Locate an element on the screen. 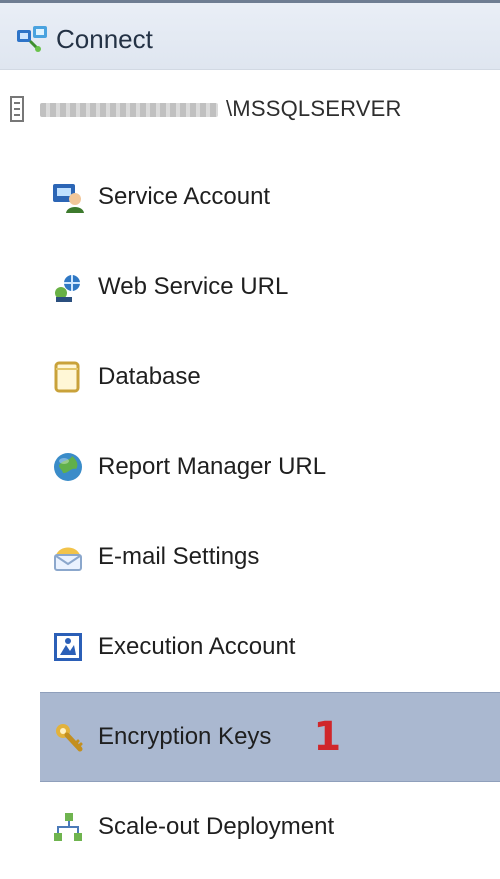 Image resolution: width=500 pixels, height=879 pixels. nav-item-execution-account: Execution Account is located at coordinates (270, 647).